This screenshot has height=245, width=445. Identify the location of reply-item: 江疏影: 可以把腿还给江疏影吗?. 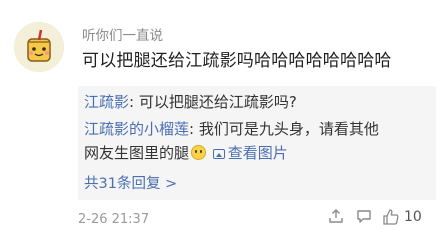
(190, 101).